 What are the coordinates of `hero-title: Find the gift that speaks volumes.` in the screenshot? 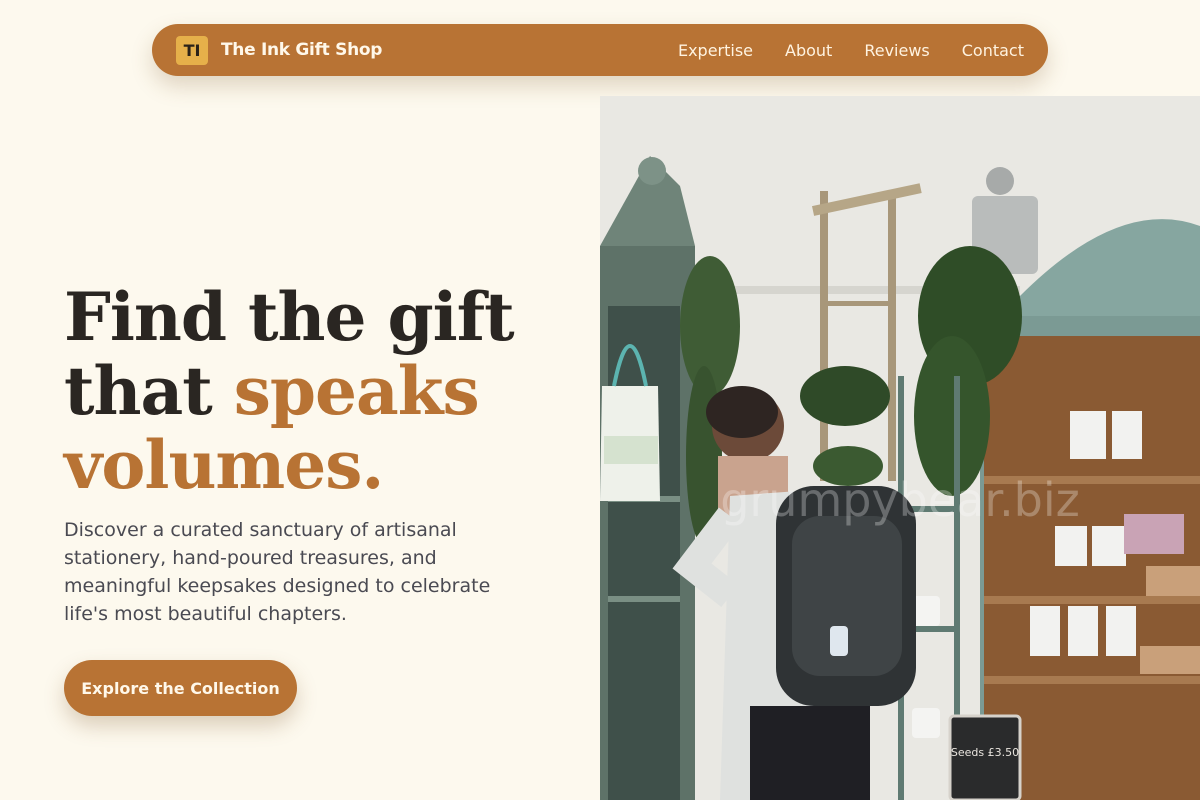 It's located at (324, 391).